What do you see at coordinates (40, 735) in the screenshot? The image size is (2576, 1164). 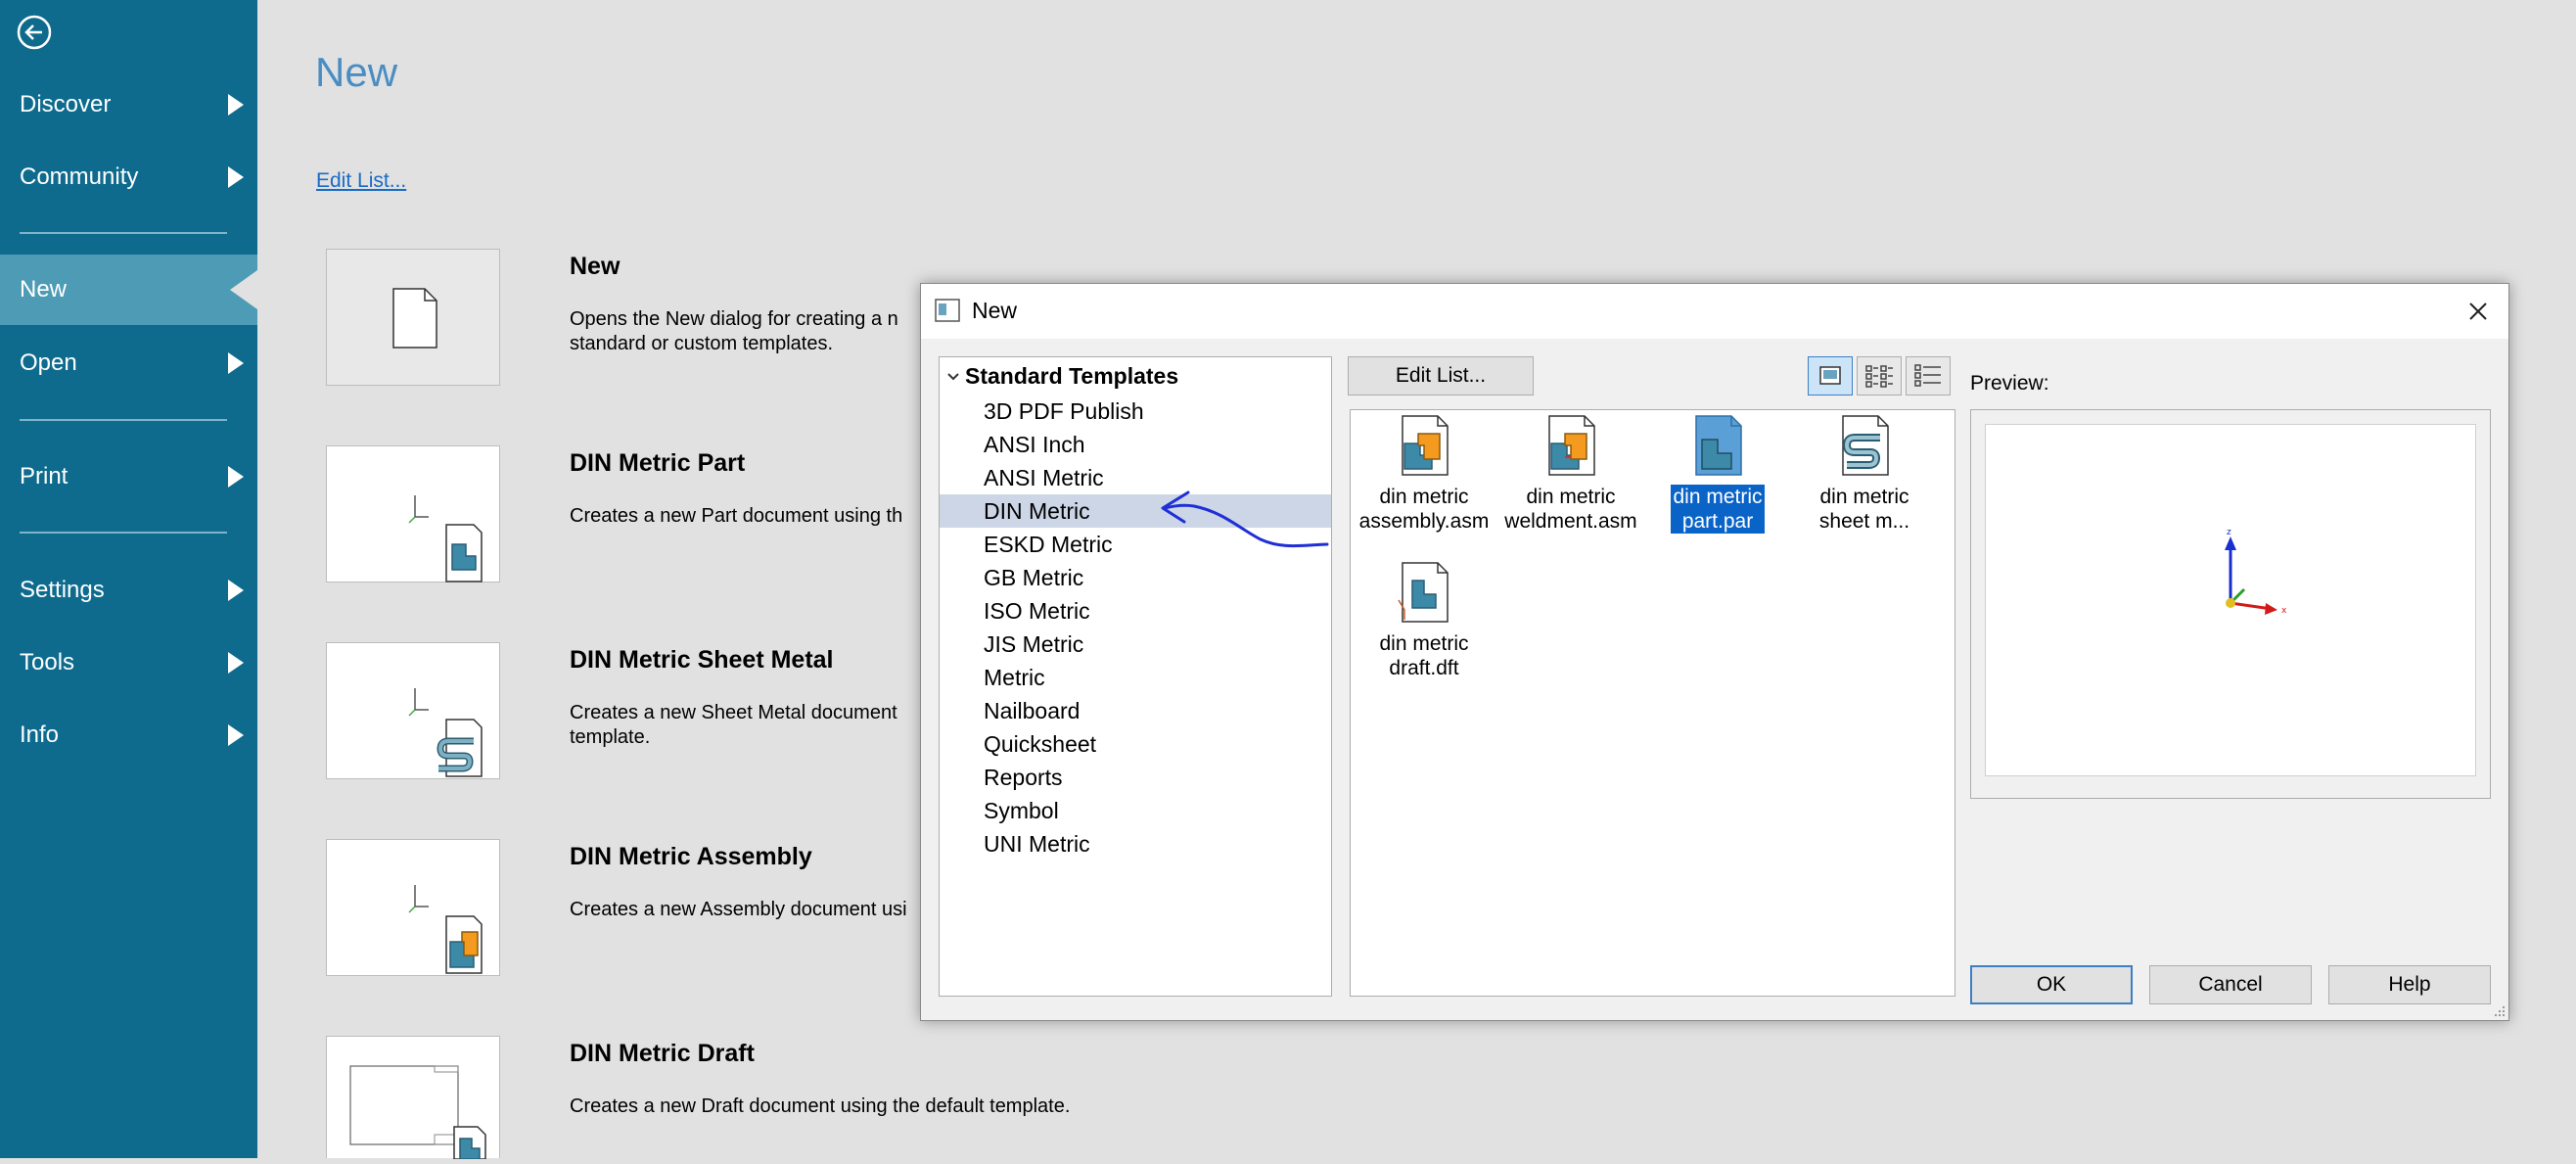 I see `nav-info-label: Info` at bounding box center [40, 735].